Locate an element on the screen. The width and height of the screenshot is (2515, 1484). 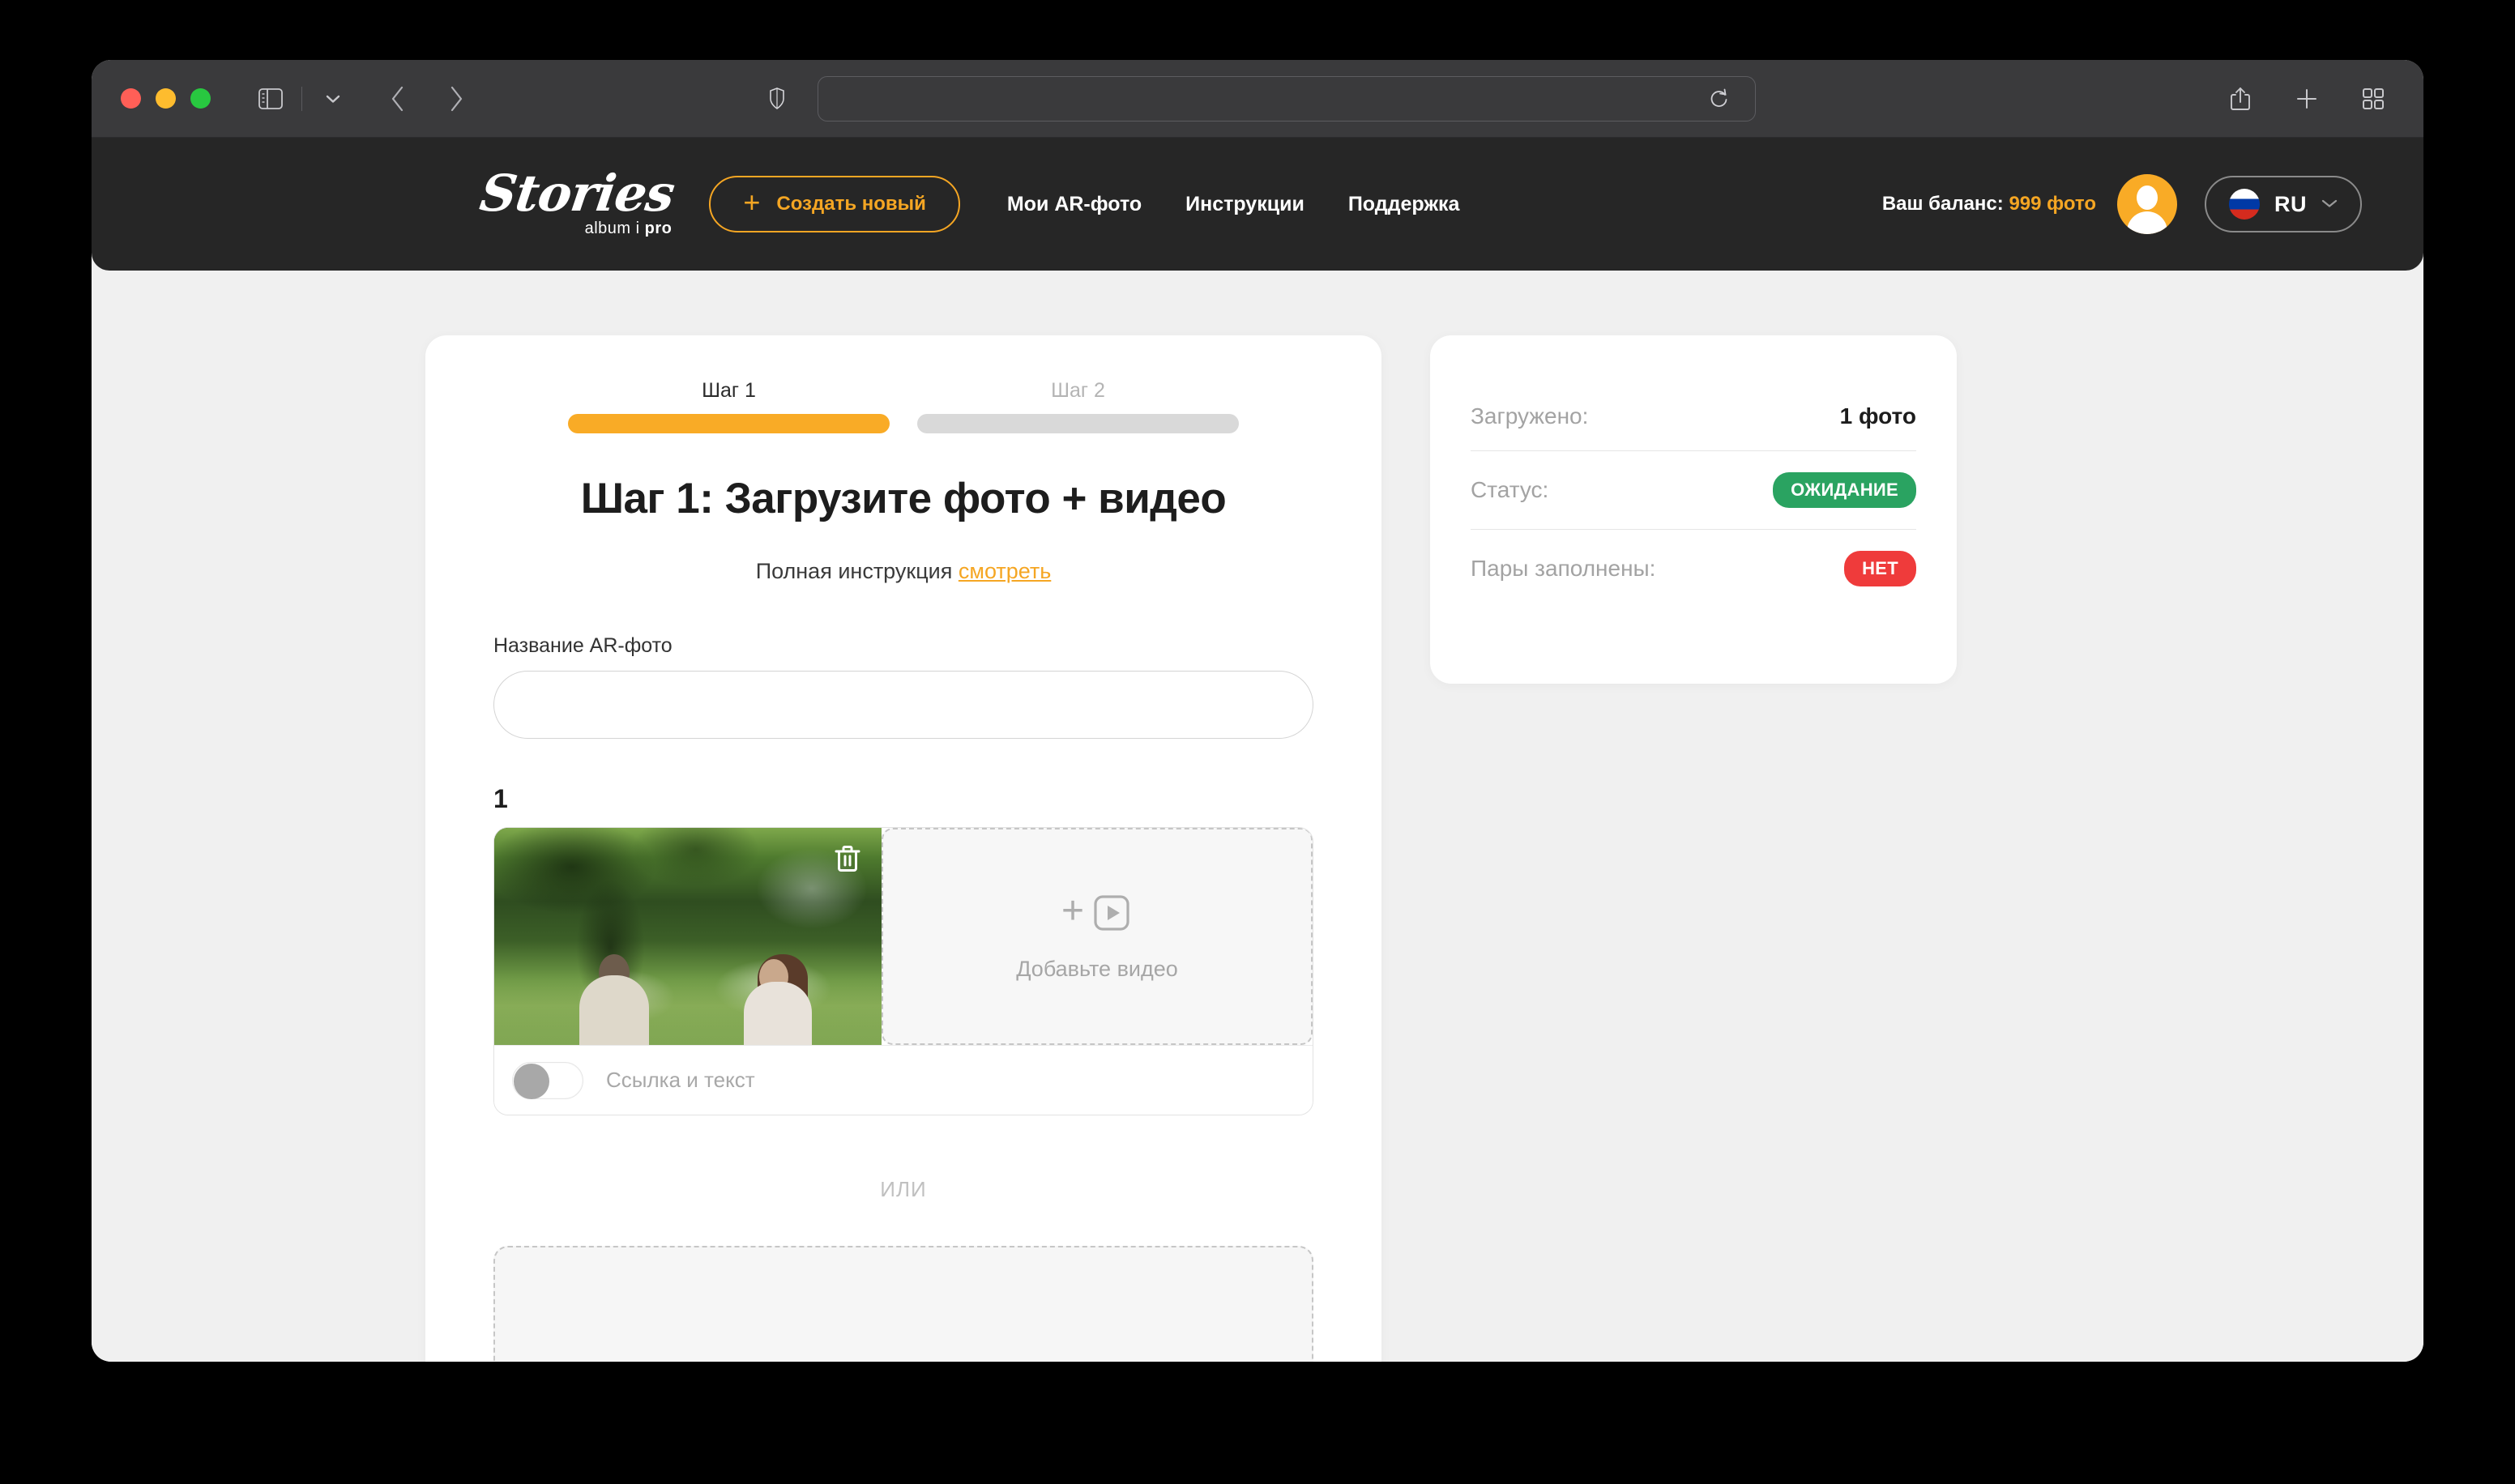
language-code: RU is located at coordinates (2291, 203).